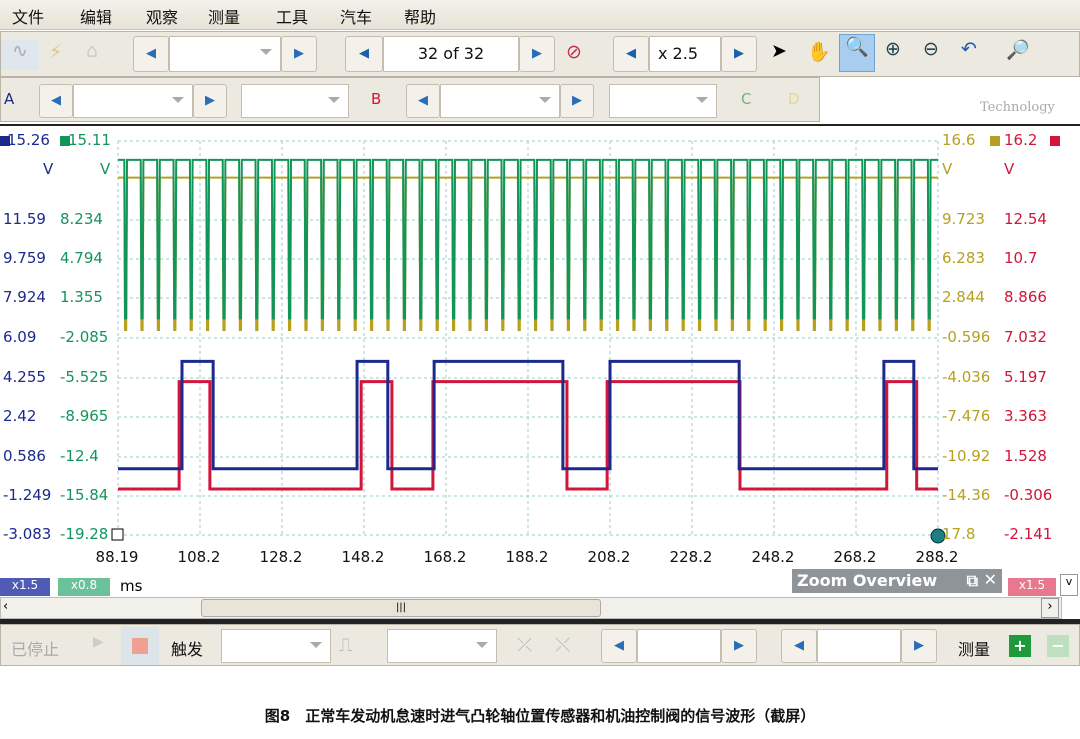 This screenshot has height=739, width=1080. What do you see at coordinates (276, 646) in the screenshot?
I see `trigger-mode-select` at bounding box center [276, 646].